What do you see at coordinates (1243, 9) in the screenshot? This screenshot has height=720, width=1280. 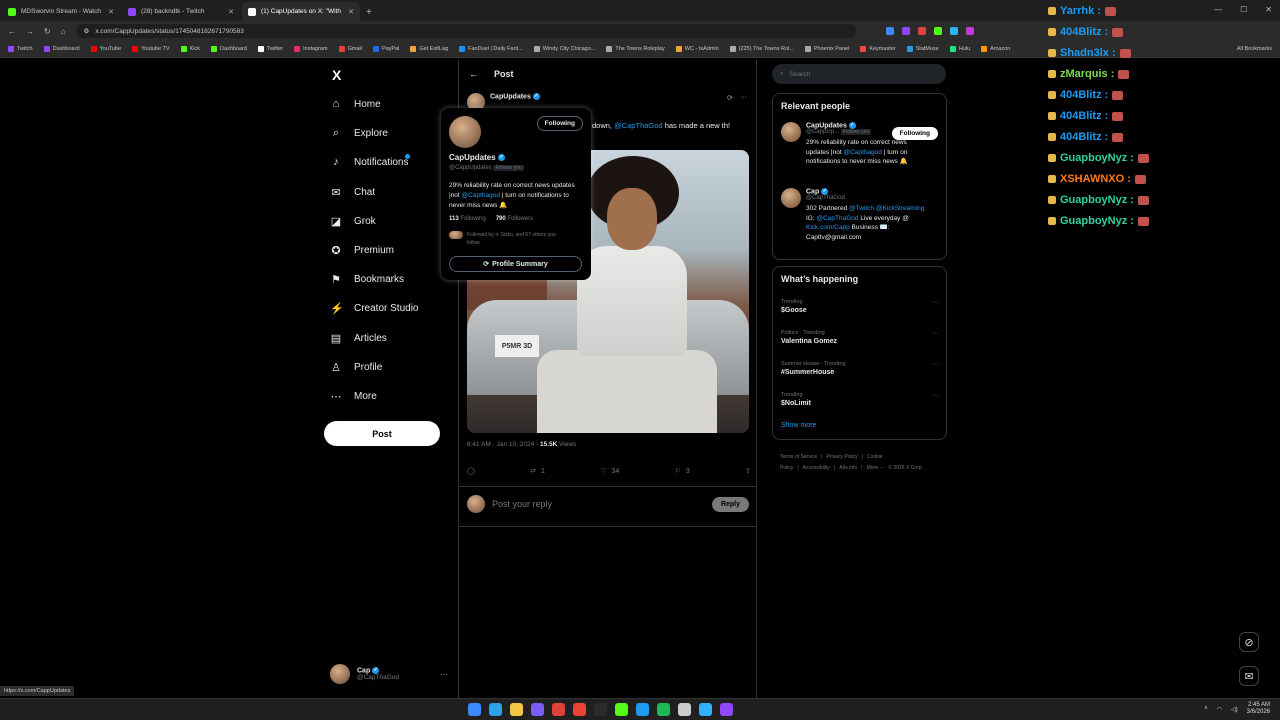 I see `maximize-icon: ☐` at bounding box center [1243, 9].